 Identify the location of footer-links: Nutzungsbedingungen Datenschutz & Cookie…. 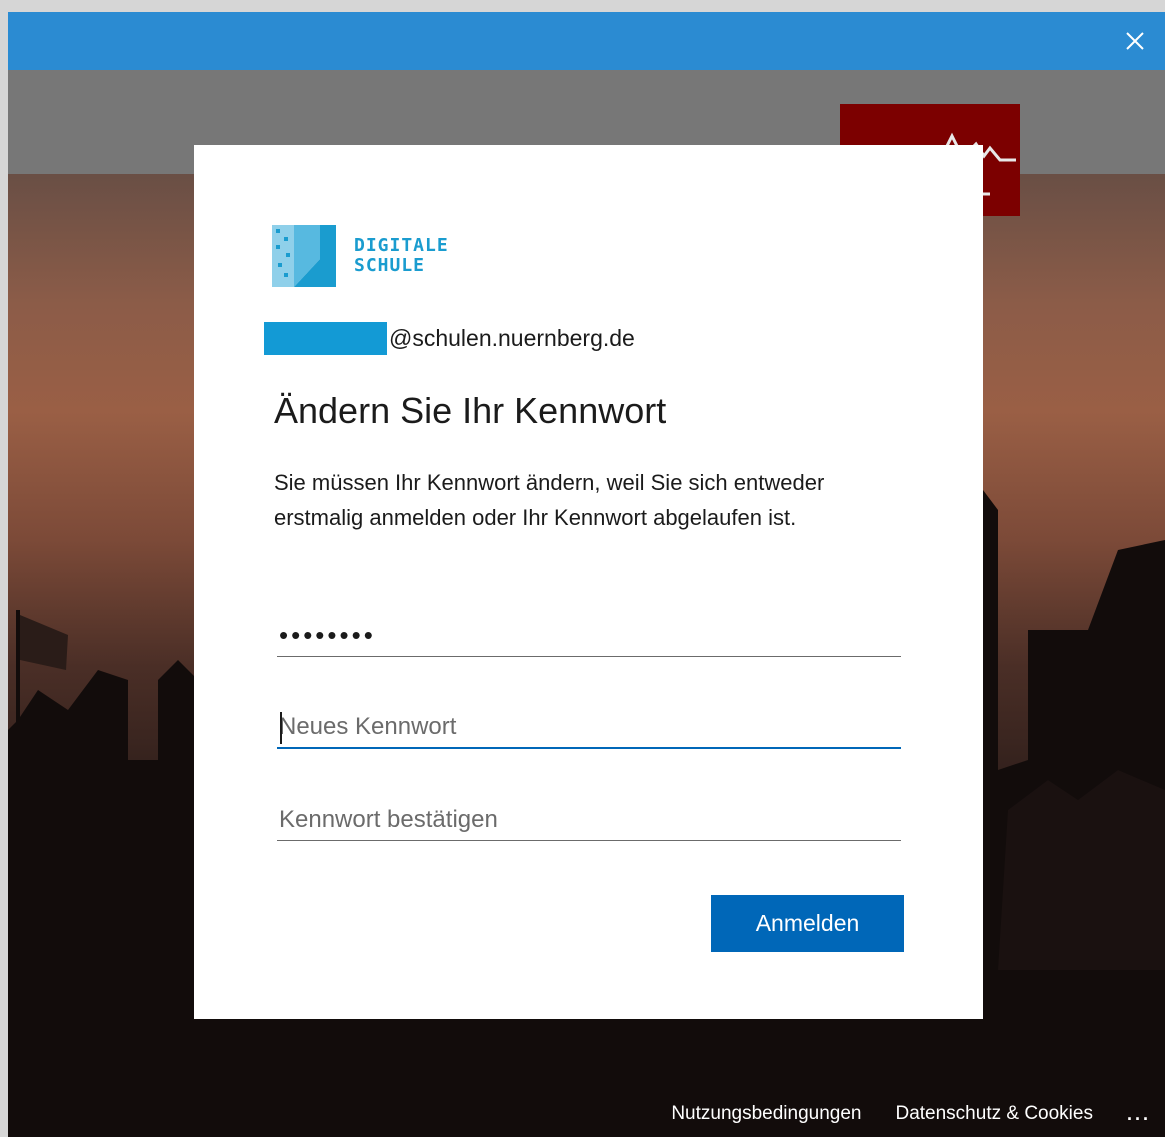
(918, 1114).